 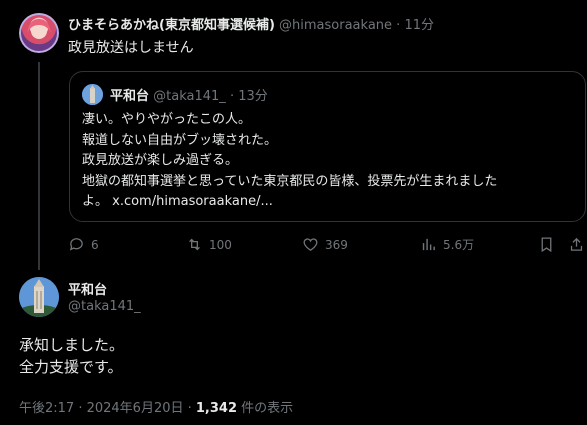 I want to click on avatar-taka141-small, so click(x=92, y=94).